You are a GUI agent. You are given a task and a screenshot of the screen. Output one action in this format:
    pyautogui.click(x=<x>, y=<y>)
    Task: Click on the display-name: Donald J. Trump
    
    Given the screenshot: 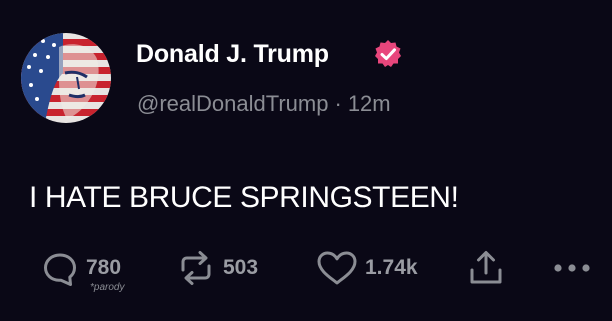 What is the action you would take?
    pyautogui.click(x=232, y=54)
    